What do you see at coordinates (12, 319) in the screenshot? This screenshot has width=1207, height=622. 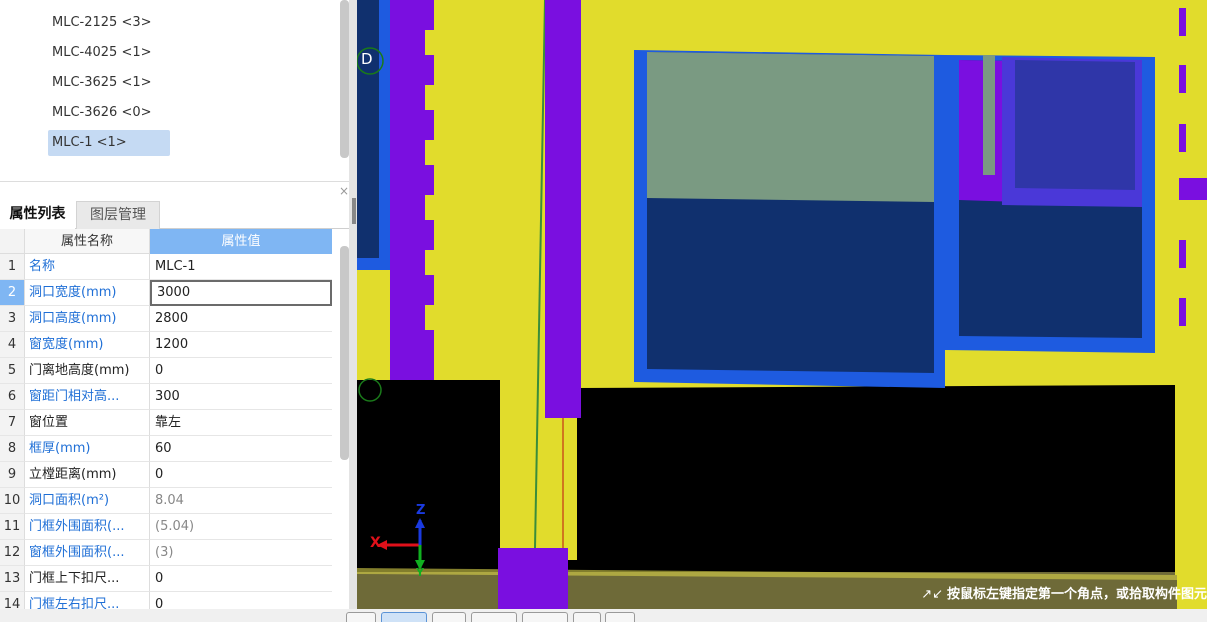 I see `row-index: 3` at bounding box center [12, 319].